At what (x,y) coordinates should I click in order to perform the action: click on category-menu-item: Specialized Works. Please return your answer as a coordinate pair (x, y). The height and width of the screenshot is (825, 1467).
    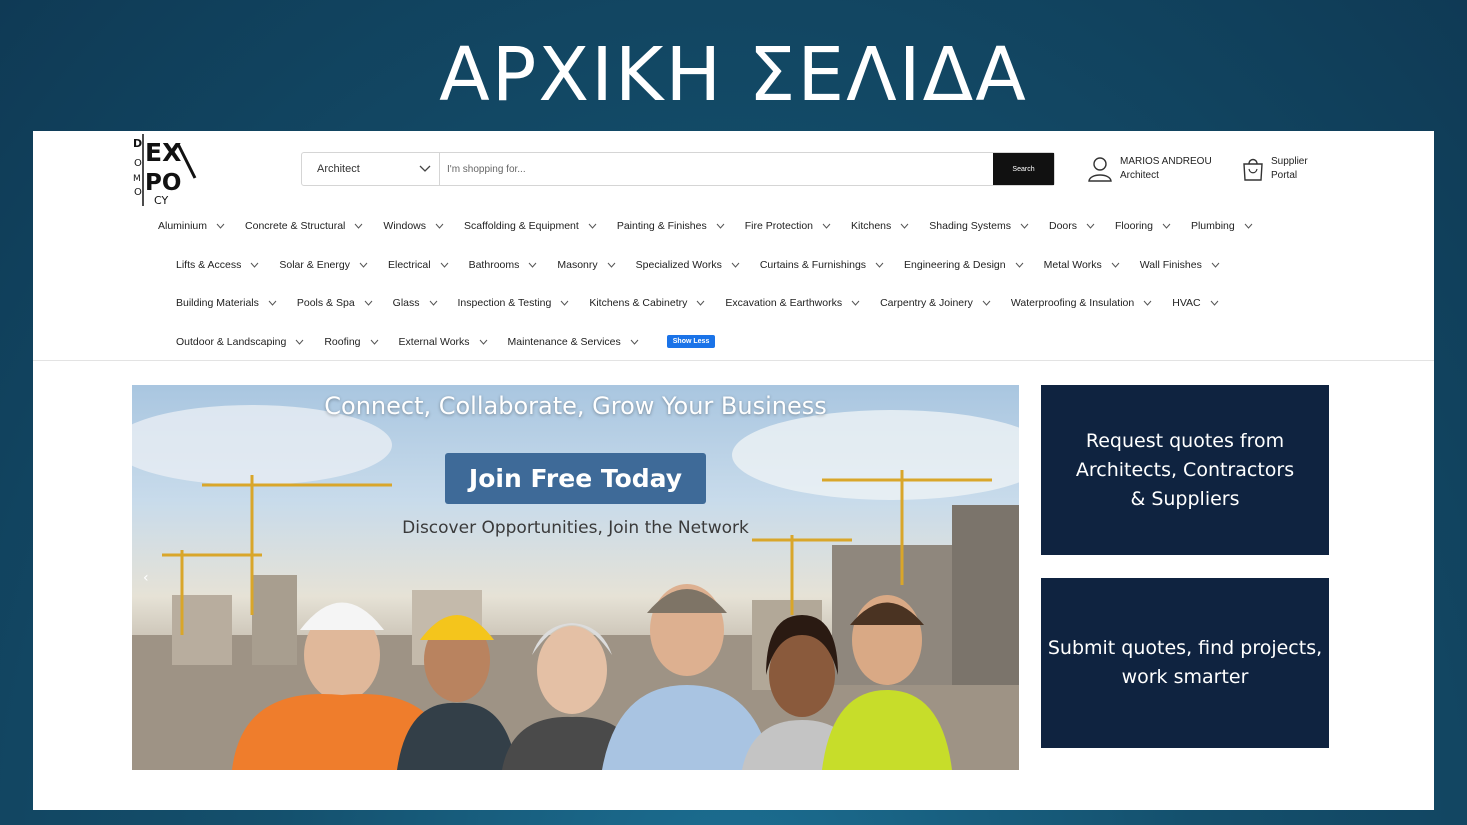
    Looking at the image, I should click on (688, 265).